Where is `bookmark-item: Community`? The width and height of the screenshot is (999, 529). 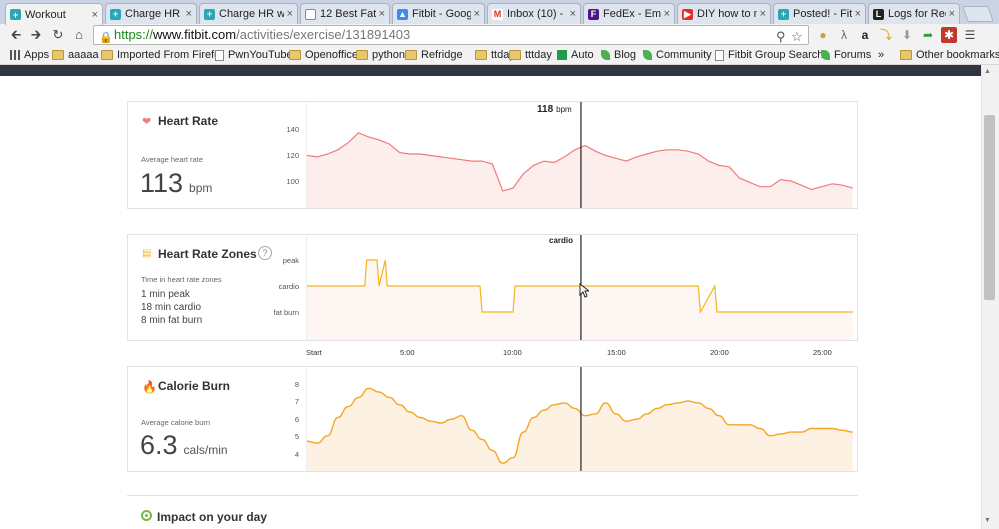
bookmark-item: Community is located at coordinates (677, 55).